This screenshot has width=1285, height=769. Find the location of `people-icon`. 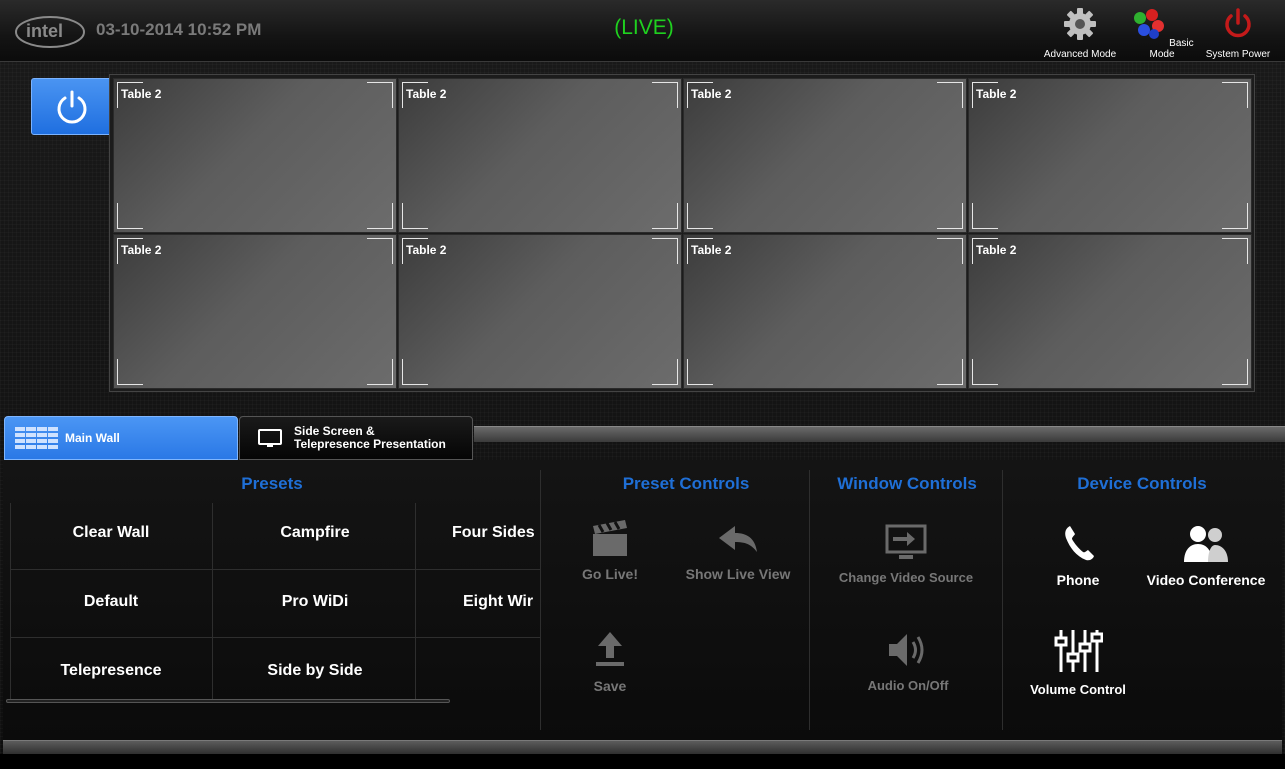

people-icon is located at coordinates (1206, 544).